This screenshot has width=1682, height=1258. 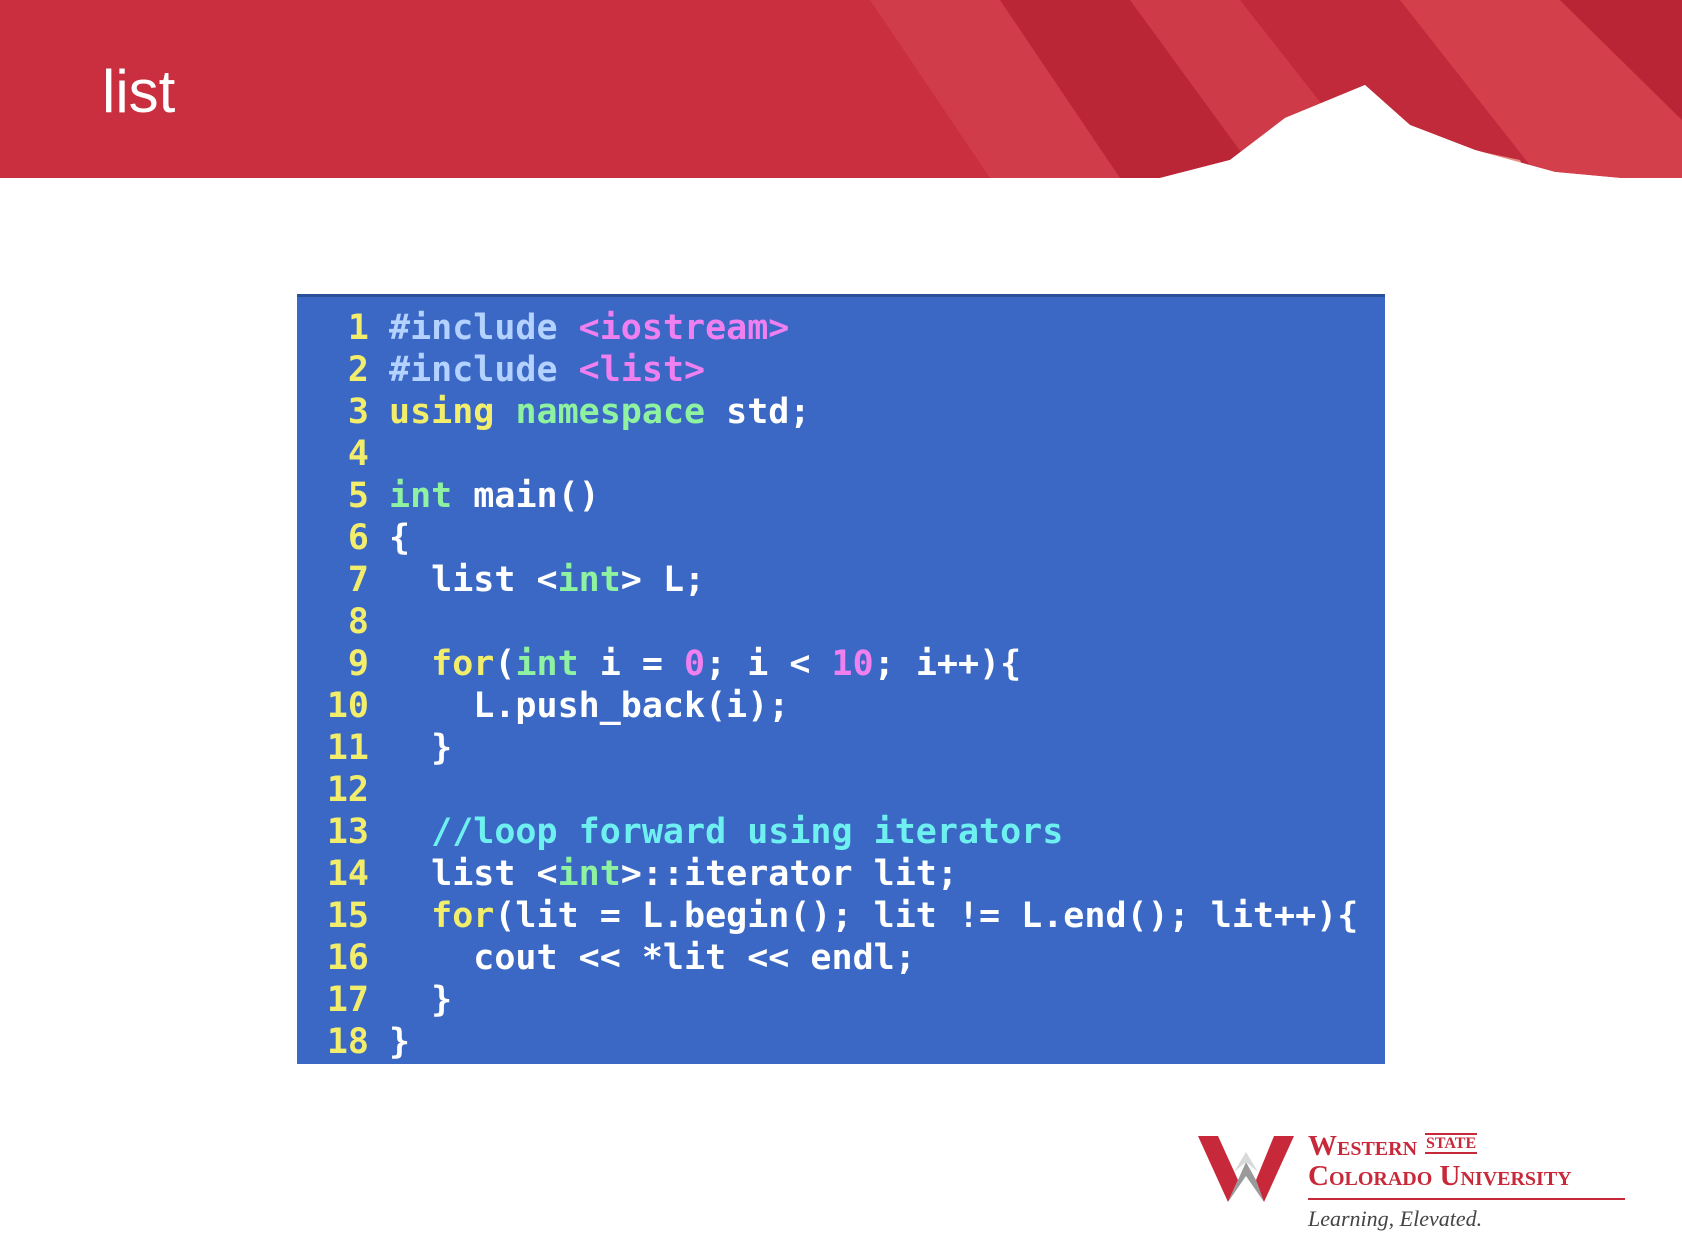 What do you see at coordinates (1395, 1218) in the screenshot?
I see `logo-tagline: Learning, Elevated.` at bounding box center [1395, 1218].